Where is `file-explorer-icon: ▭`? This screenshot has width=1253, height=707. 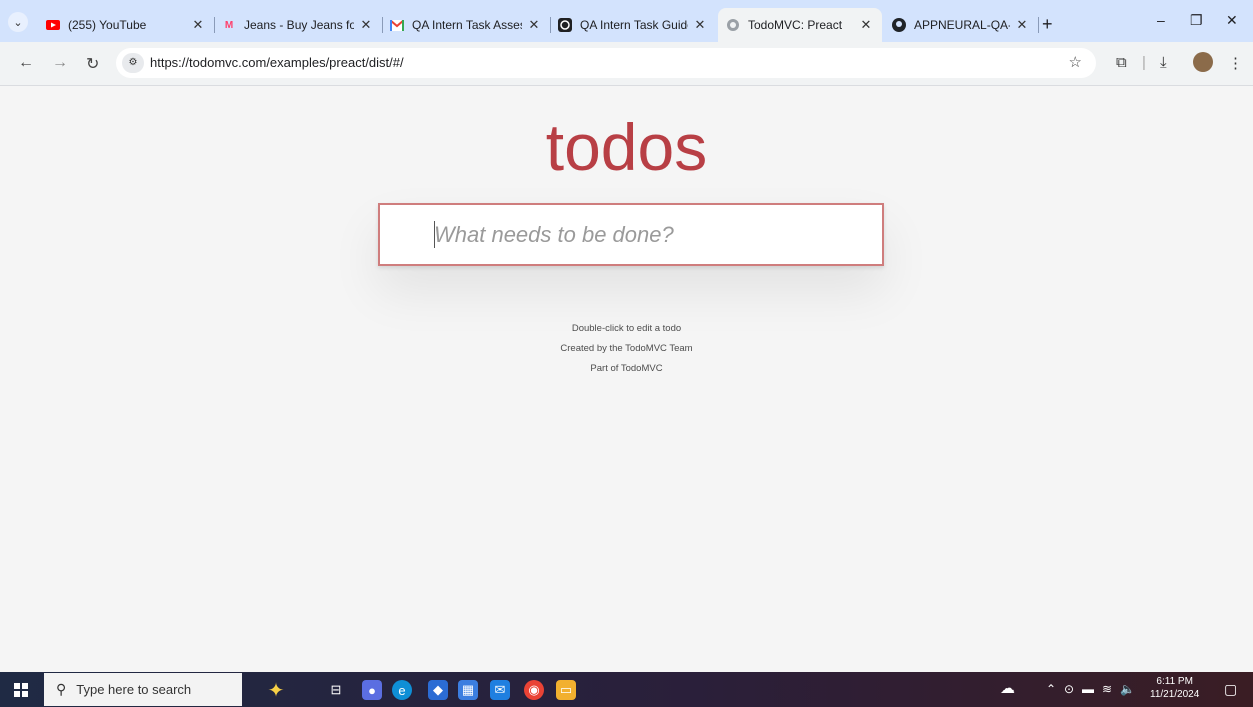 file-explorer-icon: ▭ is located at coordinates (566, 690).